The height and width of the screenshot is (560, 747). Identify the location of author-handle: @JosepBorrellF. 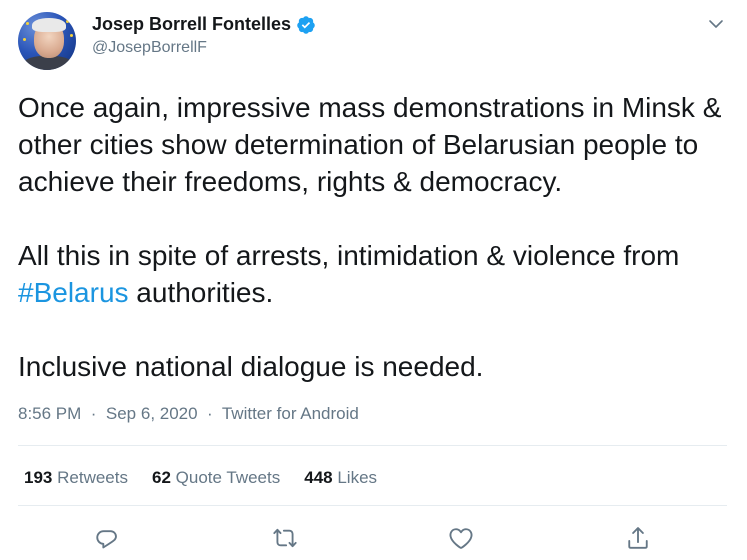
(149, 48).